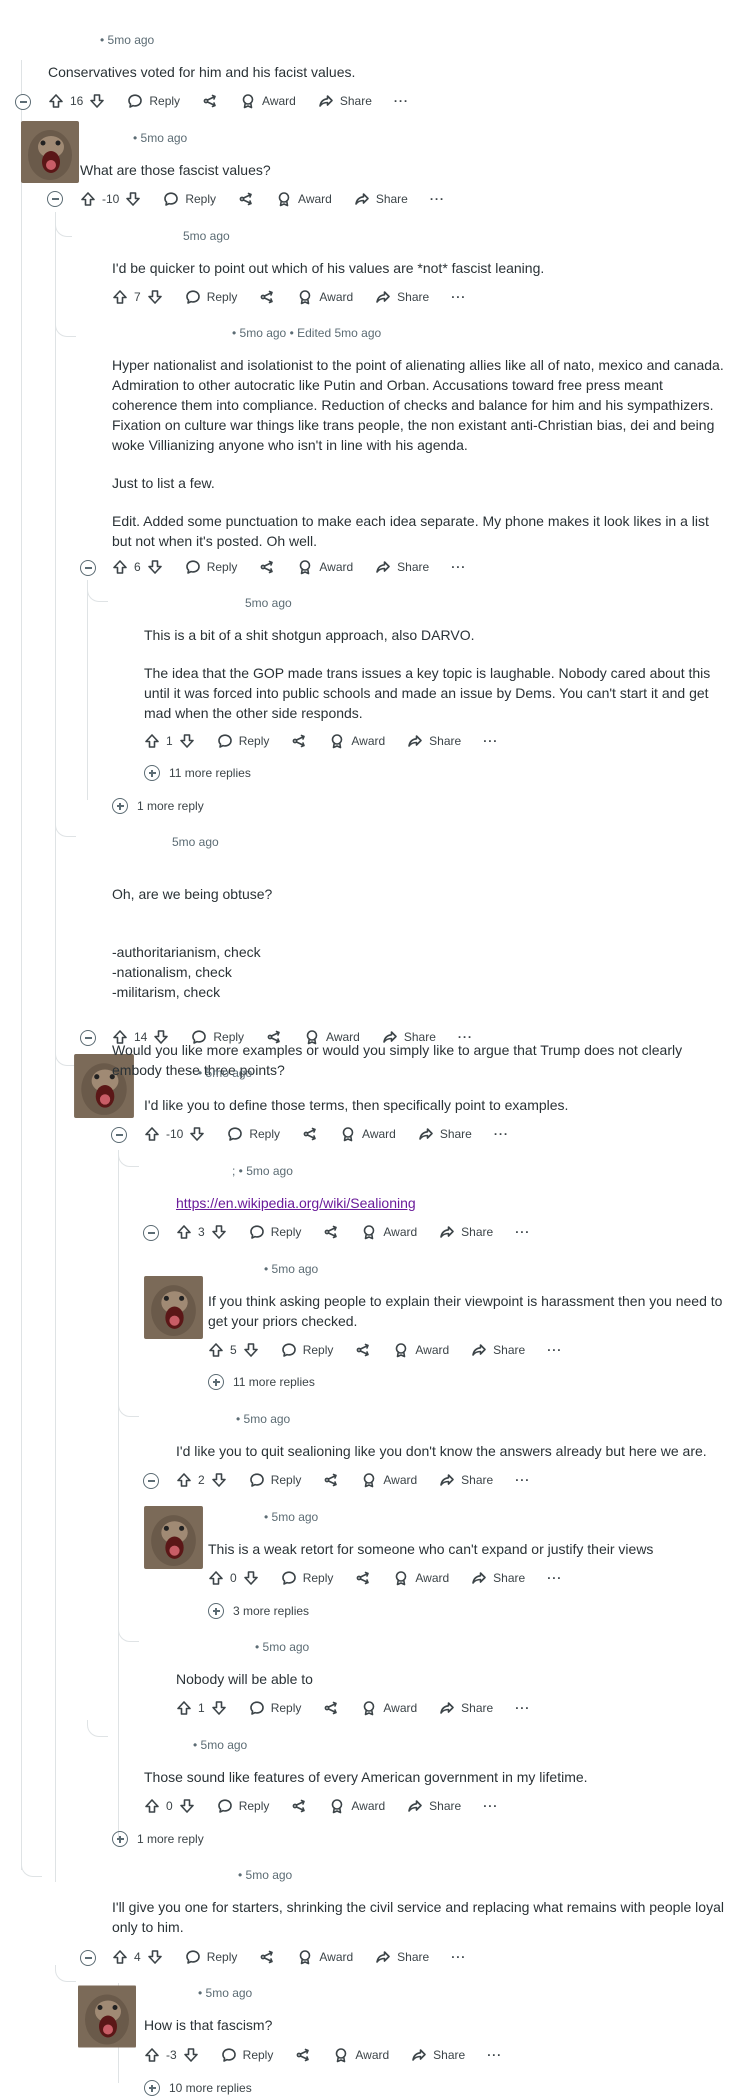 The height and width of the screenshot is (2100, 748). Describe the element at coordinates (296, 1203) in the screenshot. I see `comment-link: https://en.wikipedia.org/wiki/Sealioning` at that location.